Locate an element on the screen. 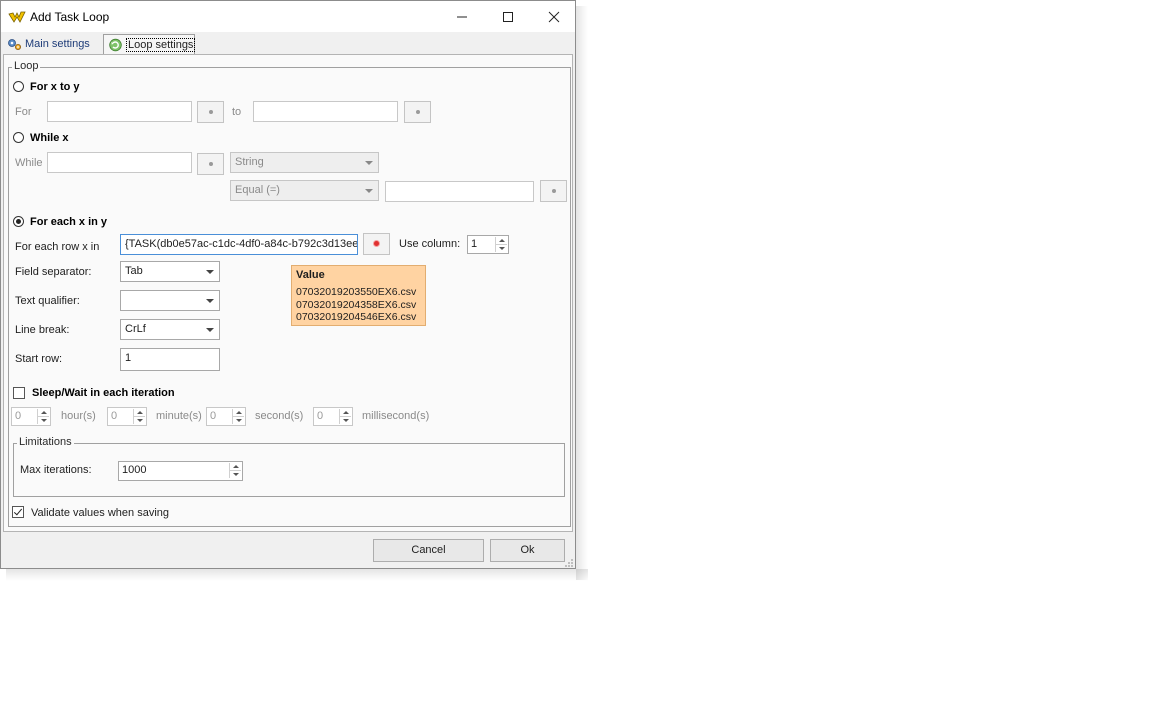 The image size is (1152, 720). for-label: For is located at coordinates (23, 112).